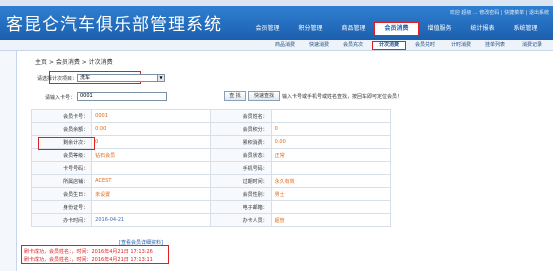  Describe the element at coordinates (267, 29) in the screenshot. I see `nav-member-management: 会员管理` at that location.